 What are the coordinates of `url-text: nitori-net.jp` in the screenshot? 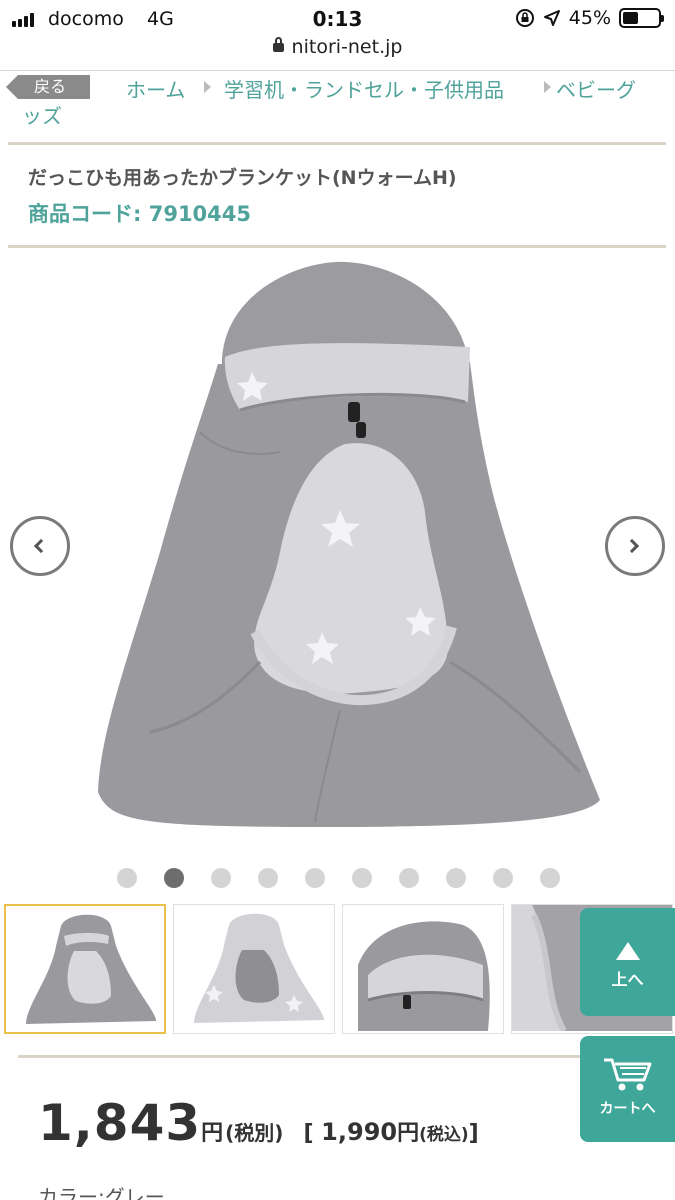 It's located at (347, 47).